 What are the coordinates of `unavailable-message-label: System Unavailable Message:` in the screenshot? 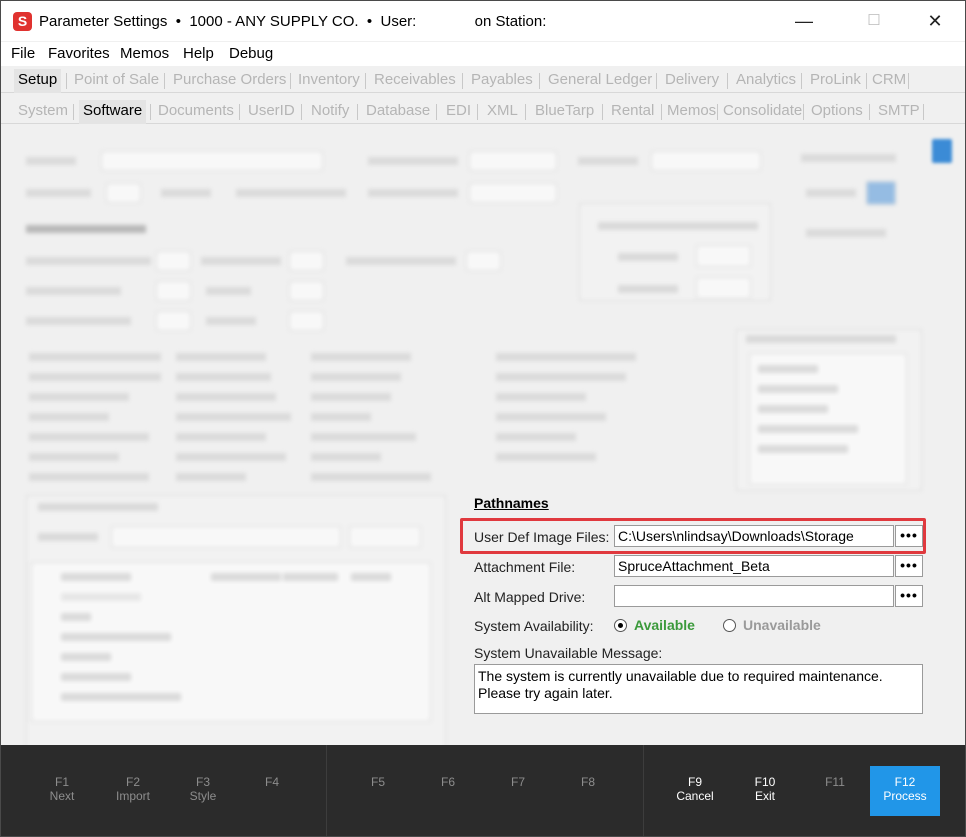 It's located at (568, 653).